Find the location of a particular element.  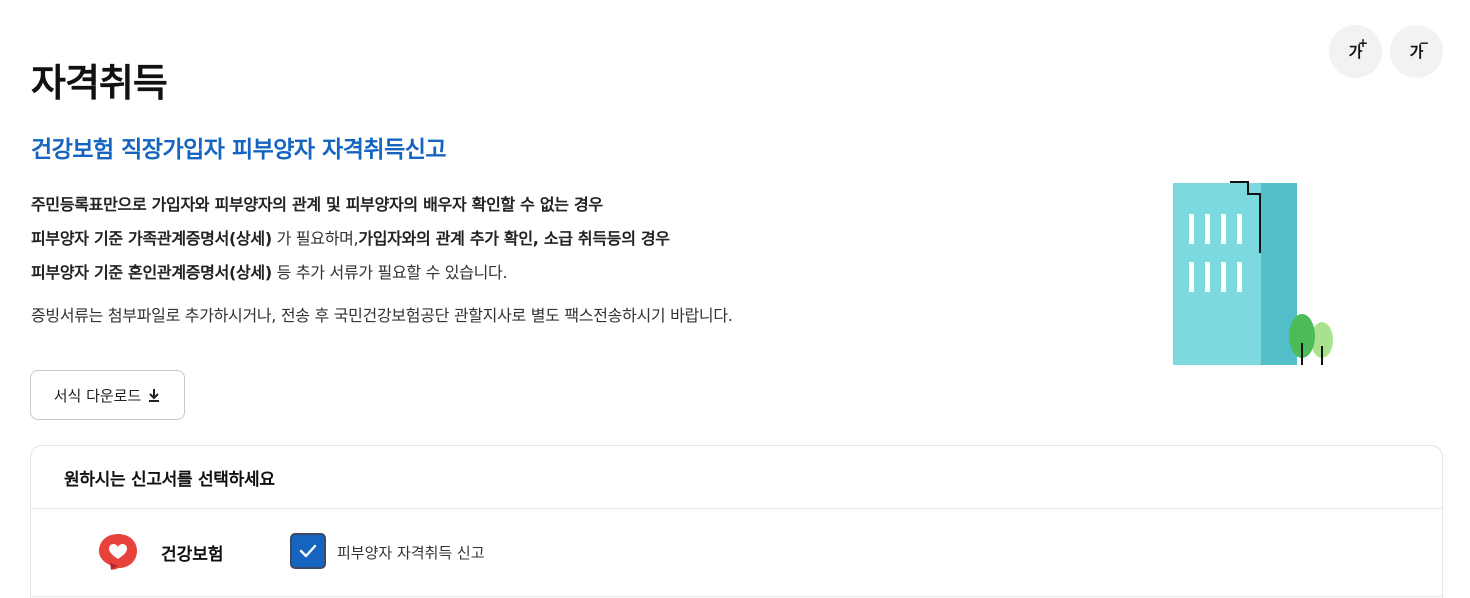

page-title: 자격취득 is located at coordinates (99, 83).